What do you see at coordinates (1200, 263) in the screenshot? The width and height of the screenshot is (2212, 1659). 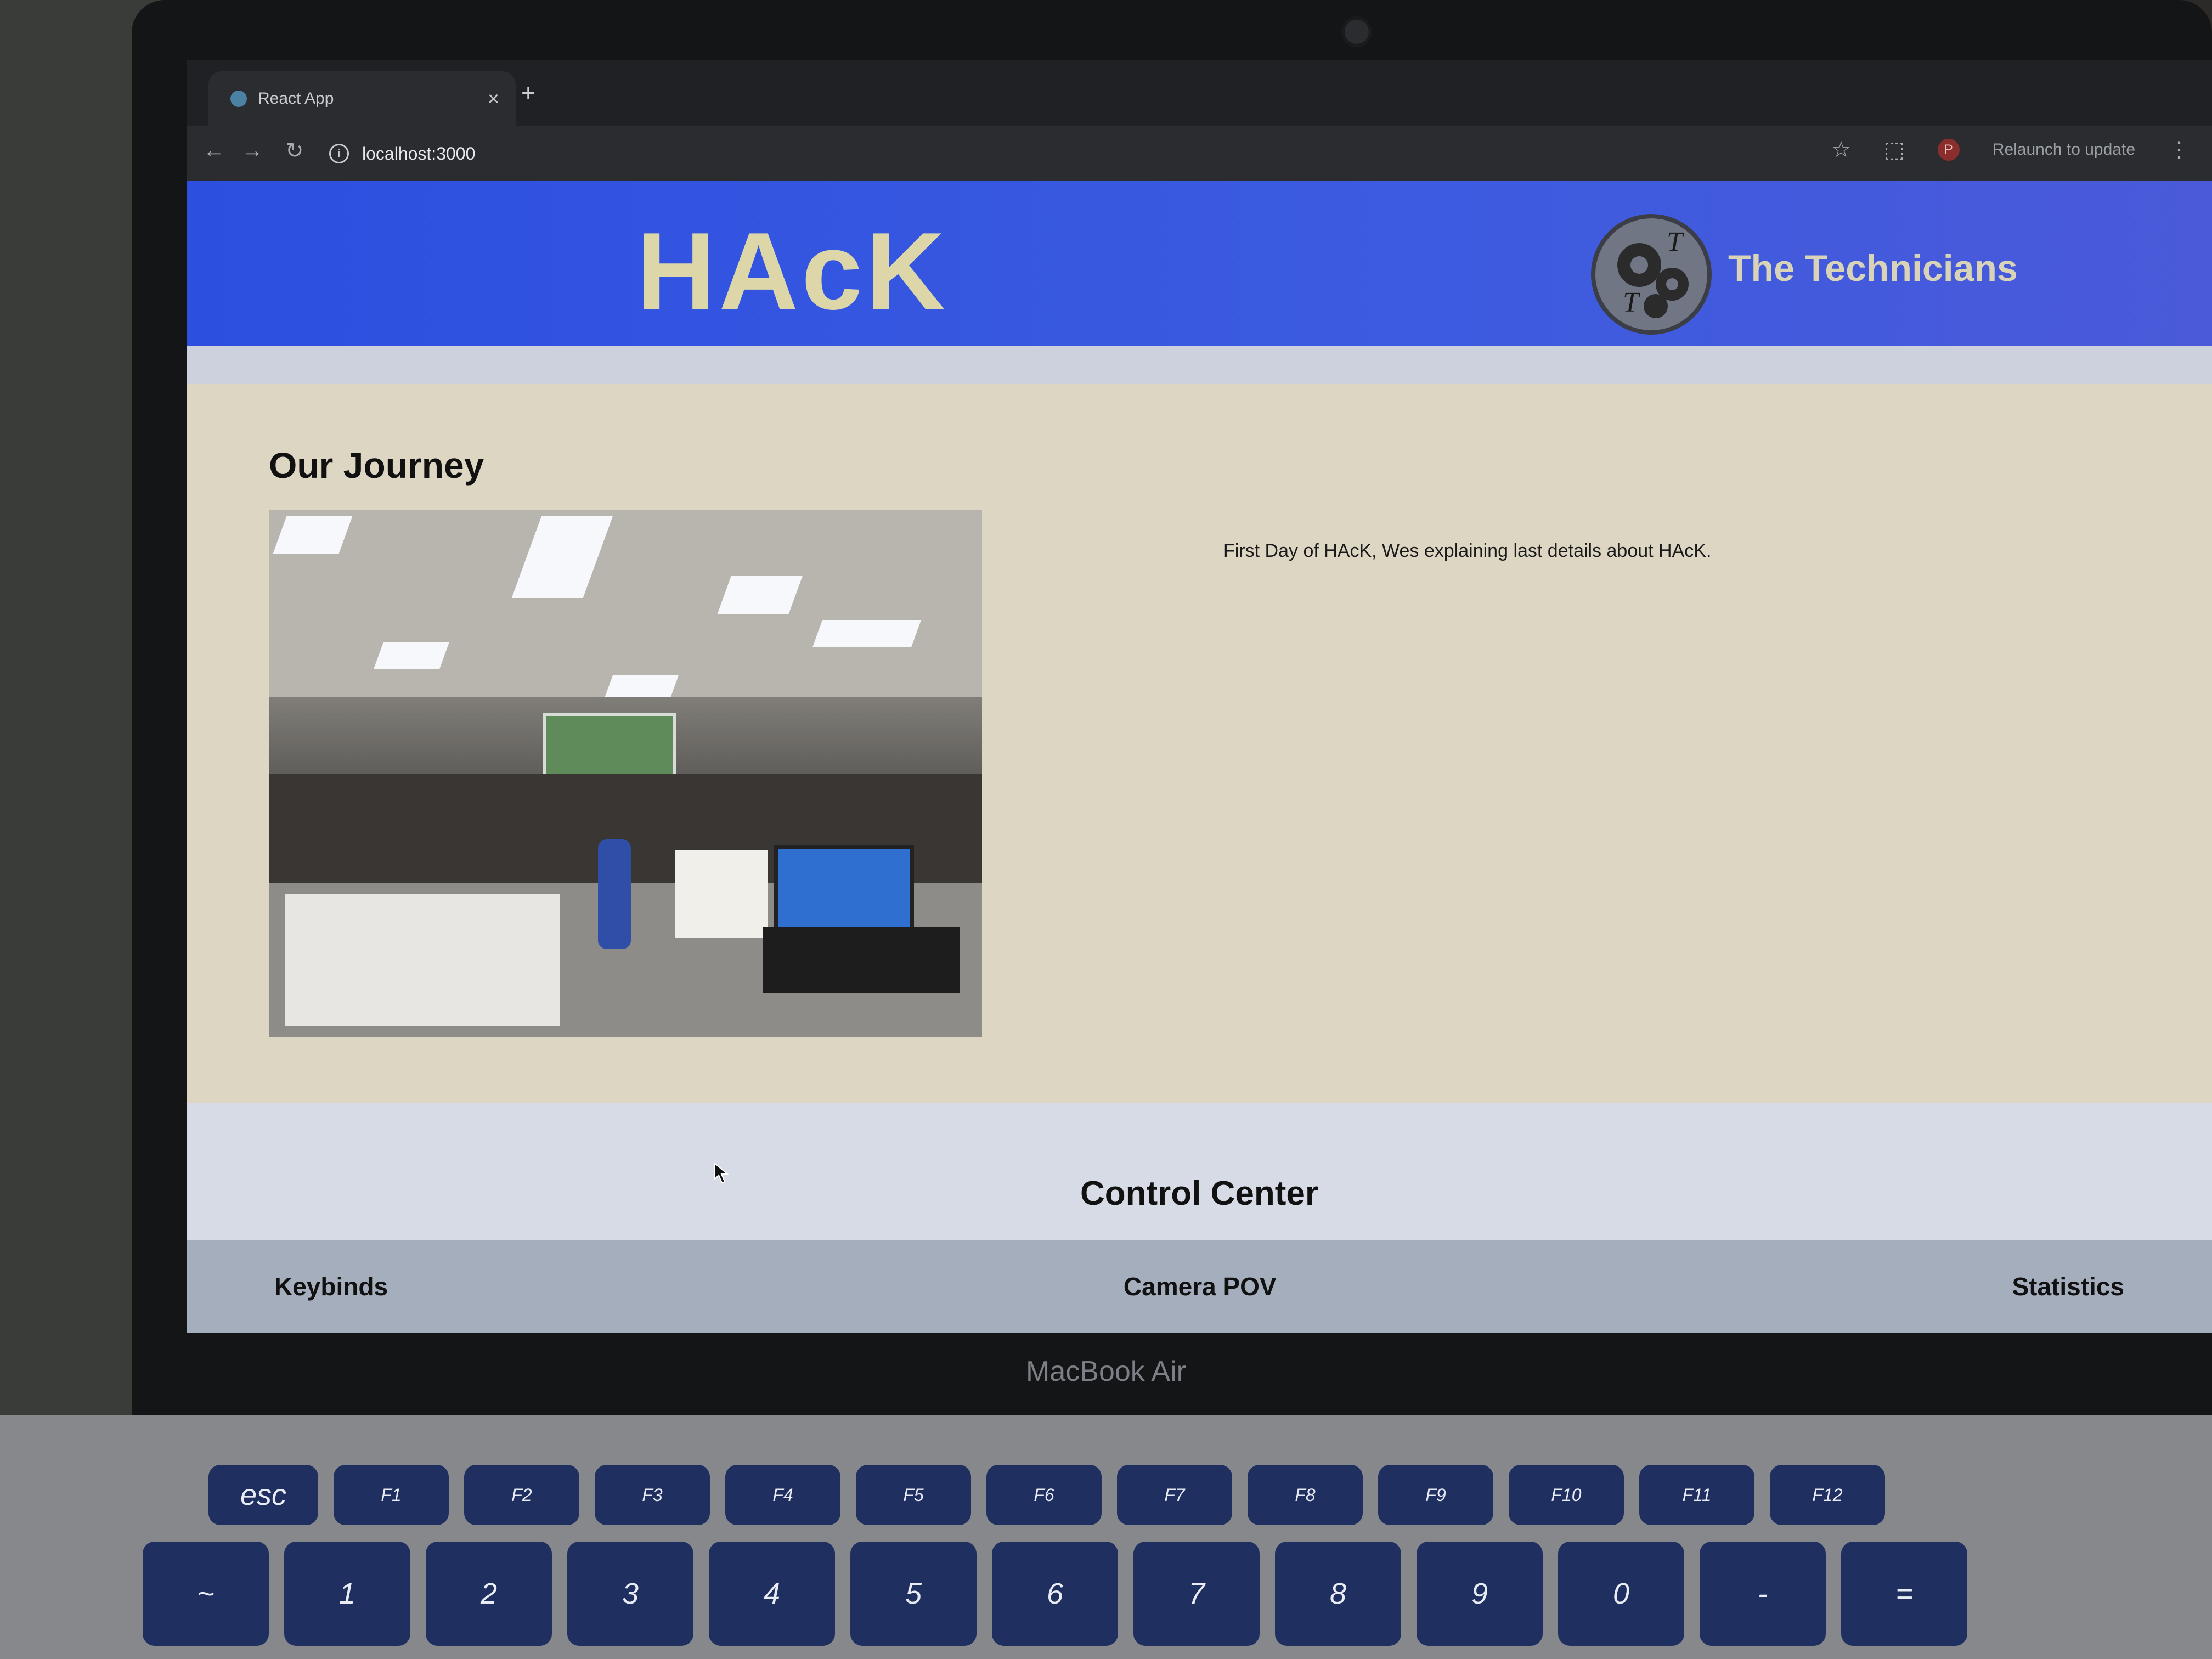 I see `site-header: HAcK T T The Technicians` at bounding box center [1200, 263].